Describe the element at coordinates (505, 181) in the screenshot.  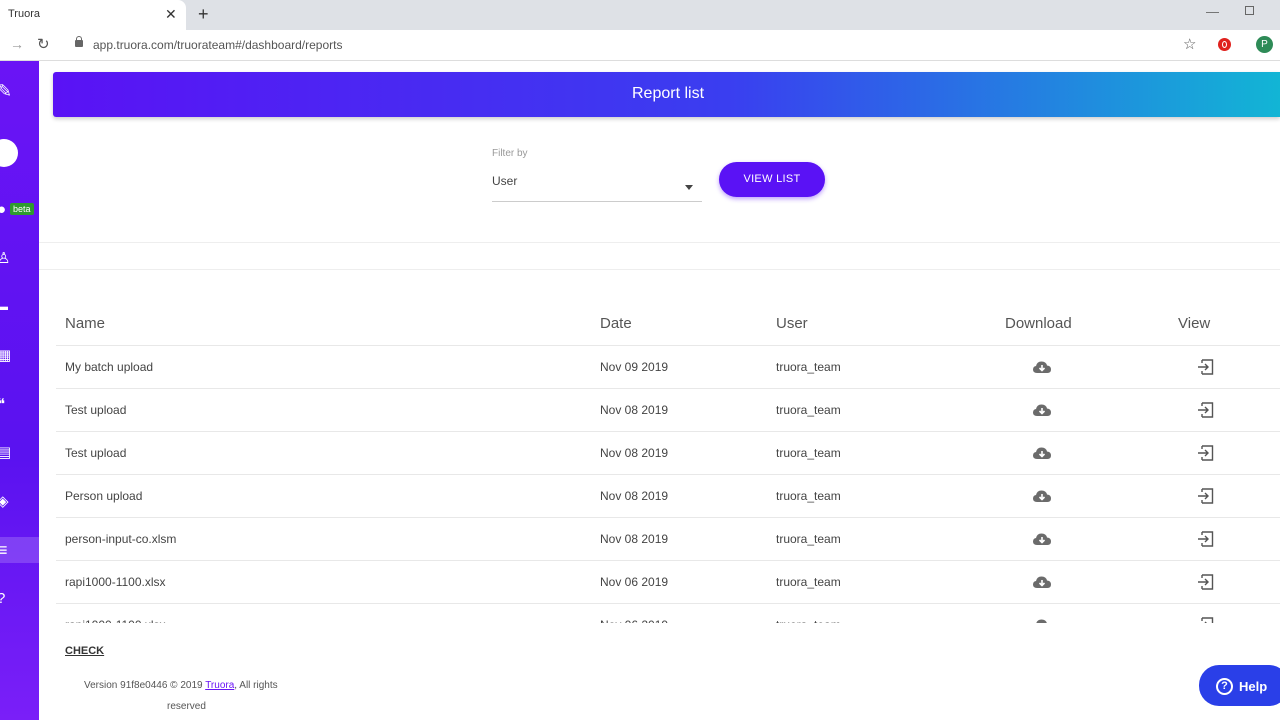
I see `filter-selected-value: User` at that location.